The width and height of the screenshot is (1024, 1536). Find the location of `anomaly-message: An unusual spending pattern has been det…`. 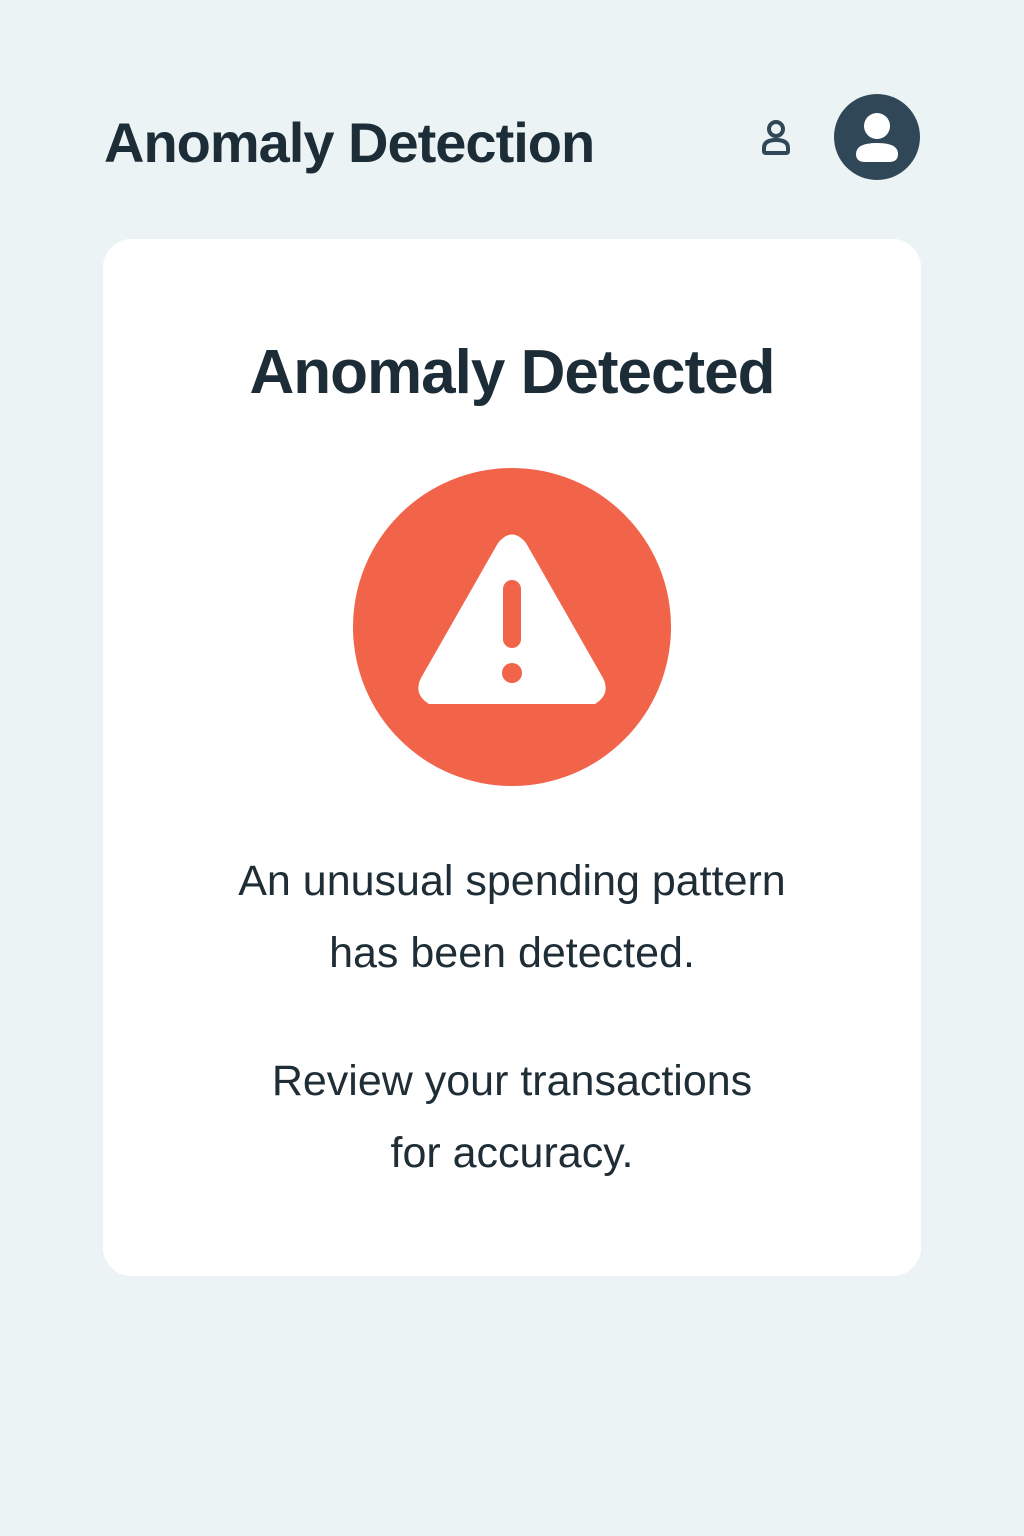

anomaly-message: An unusual spending pattern has been det… is located at coordinates (512, 917).